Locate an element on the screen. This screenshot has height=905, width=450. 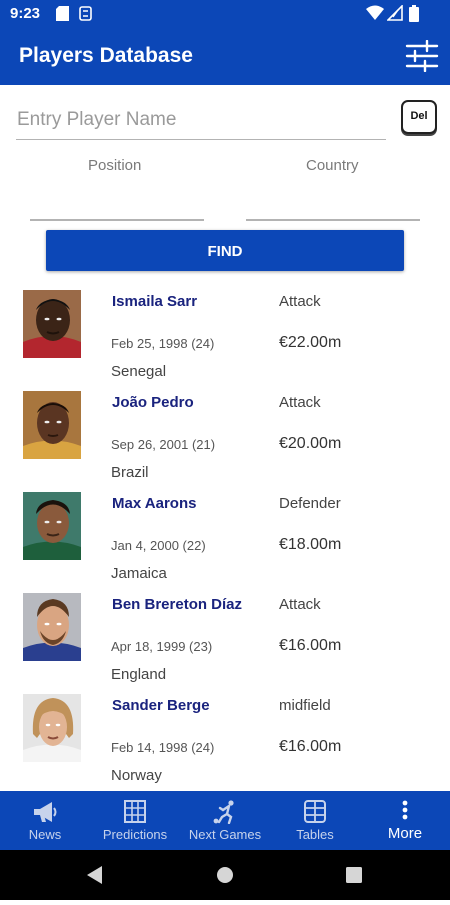
status-time: 9:23 is located at coordinates (25, 13).